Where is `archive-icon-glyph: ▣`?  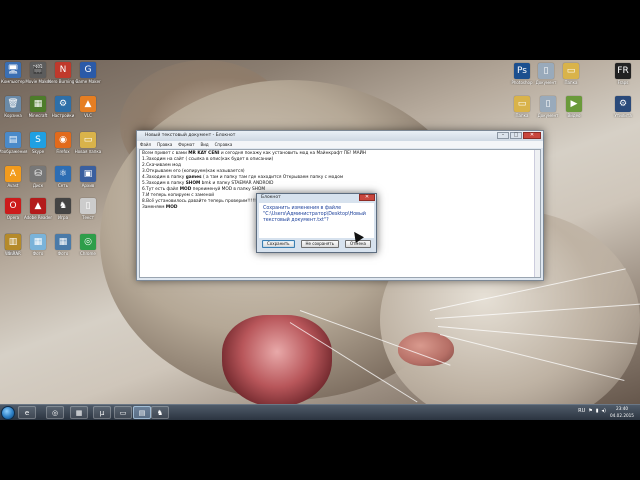
archive-icon-glyph: ▣ is located at coordinates (88, 174).